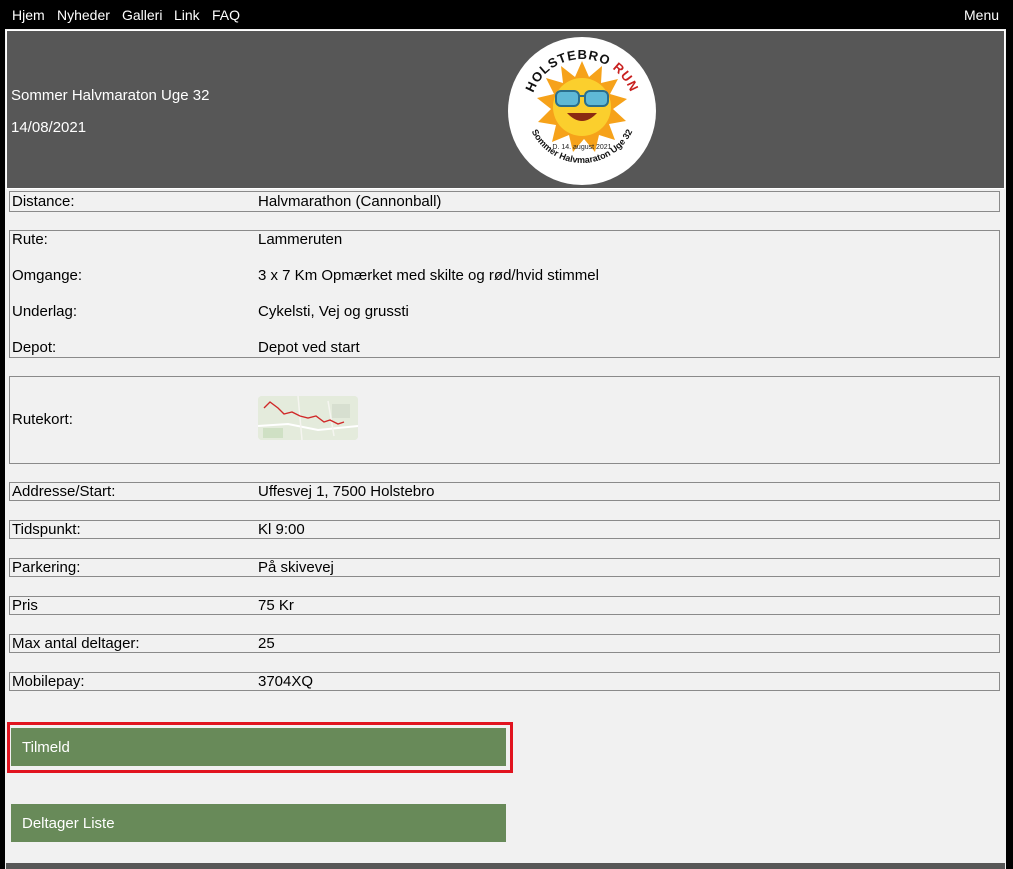 This screenshot has width=1013, height=869. Describe the element at coordinates (1009, 449) in the screenshot. I see `frame-border-right` at that location.